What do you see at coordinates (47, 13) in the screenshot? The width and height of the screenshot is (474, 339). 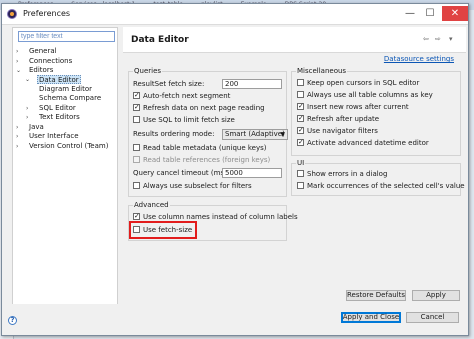 I see `window-title: Preferences` at bounding box center [47, 13].